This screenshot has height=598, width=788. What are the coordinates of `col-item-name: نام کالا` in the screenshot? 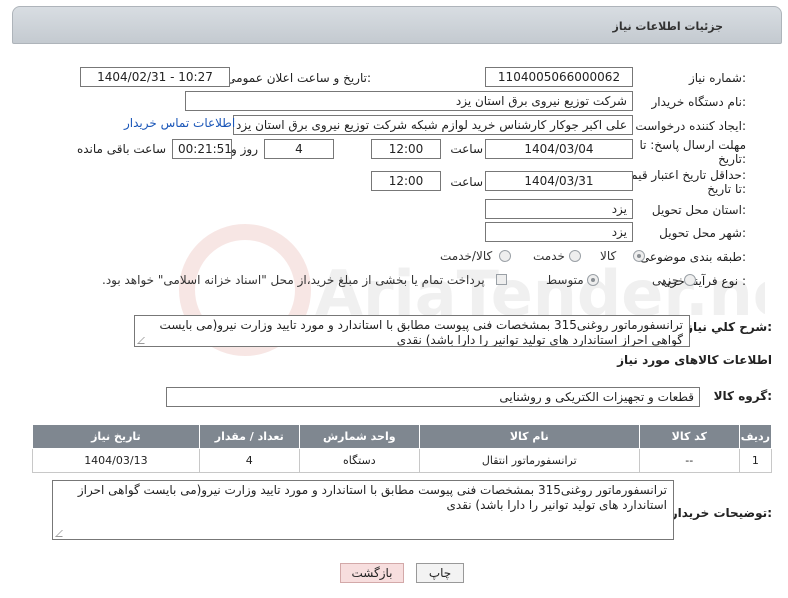 It's located at (529, 436).